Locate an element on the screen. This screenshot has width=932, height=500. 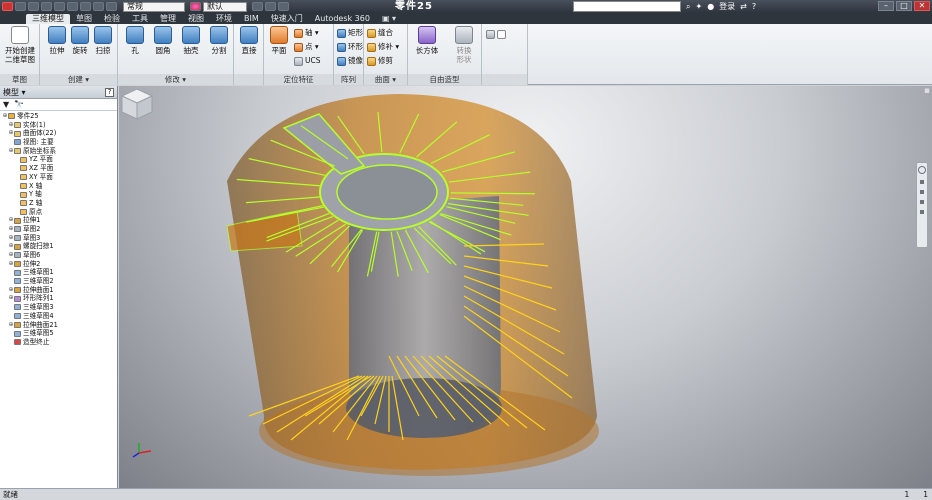
direct-label: 直接 is located at coordinates (249, 50).